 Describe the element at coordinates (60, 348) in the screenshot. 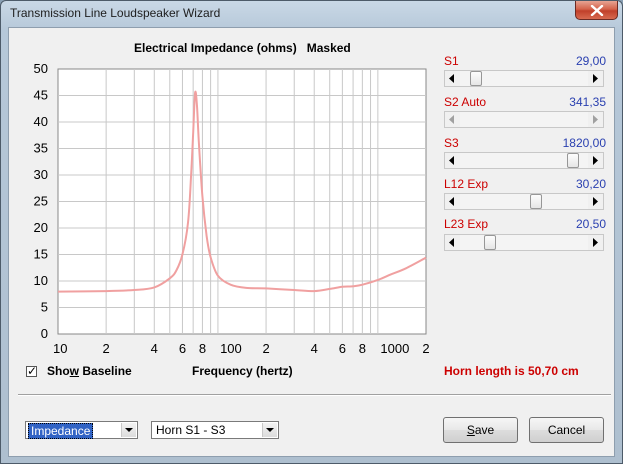

I see `x-tick-label: 10` at that location.